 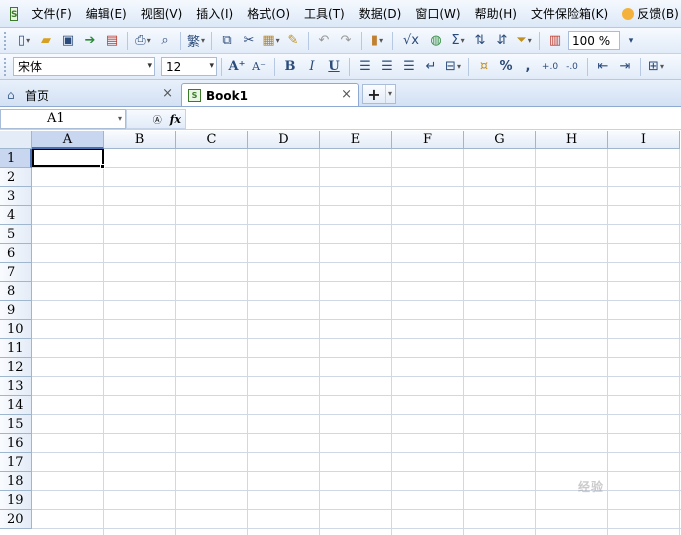 What do you see at coordinates (324, 41) in the screenshot?
I see `undo-icon: ↶` at bounding box center [324, 41].